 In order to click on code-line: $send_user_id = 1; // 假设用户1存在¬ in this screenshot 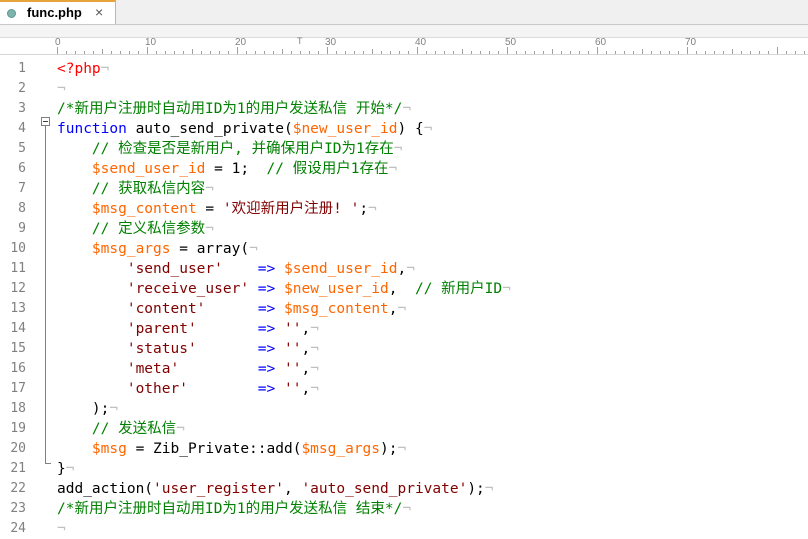, I will do `click(227, 169)`.